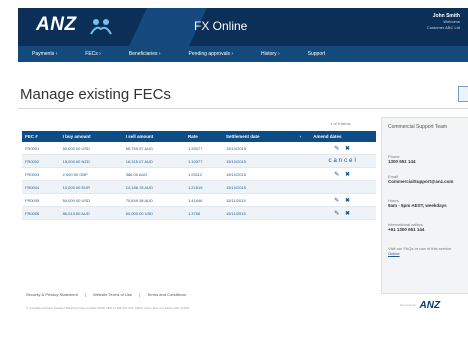  What do you see at coordinates (343, 136) in the screenshot?
I see `col-amend-dates: Amend dates` at bounding box center [343, 136].